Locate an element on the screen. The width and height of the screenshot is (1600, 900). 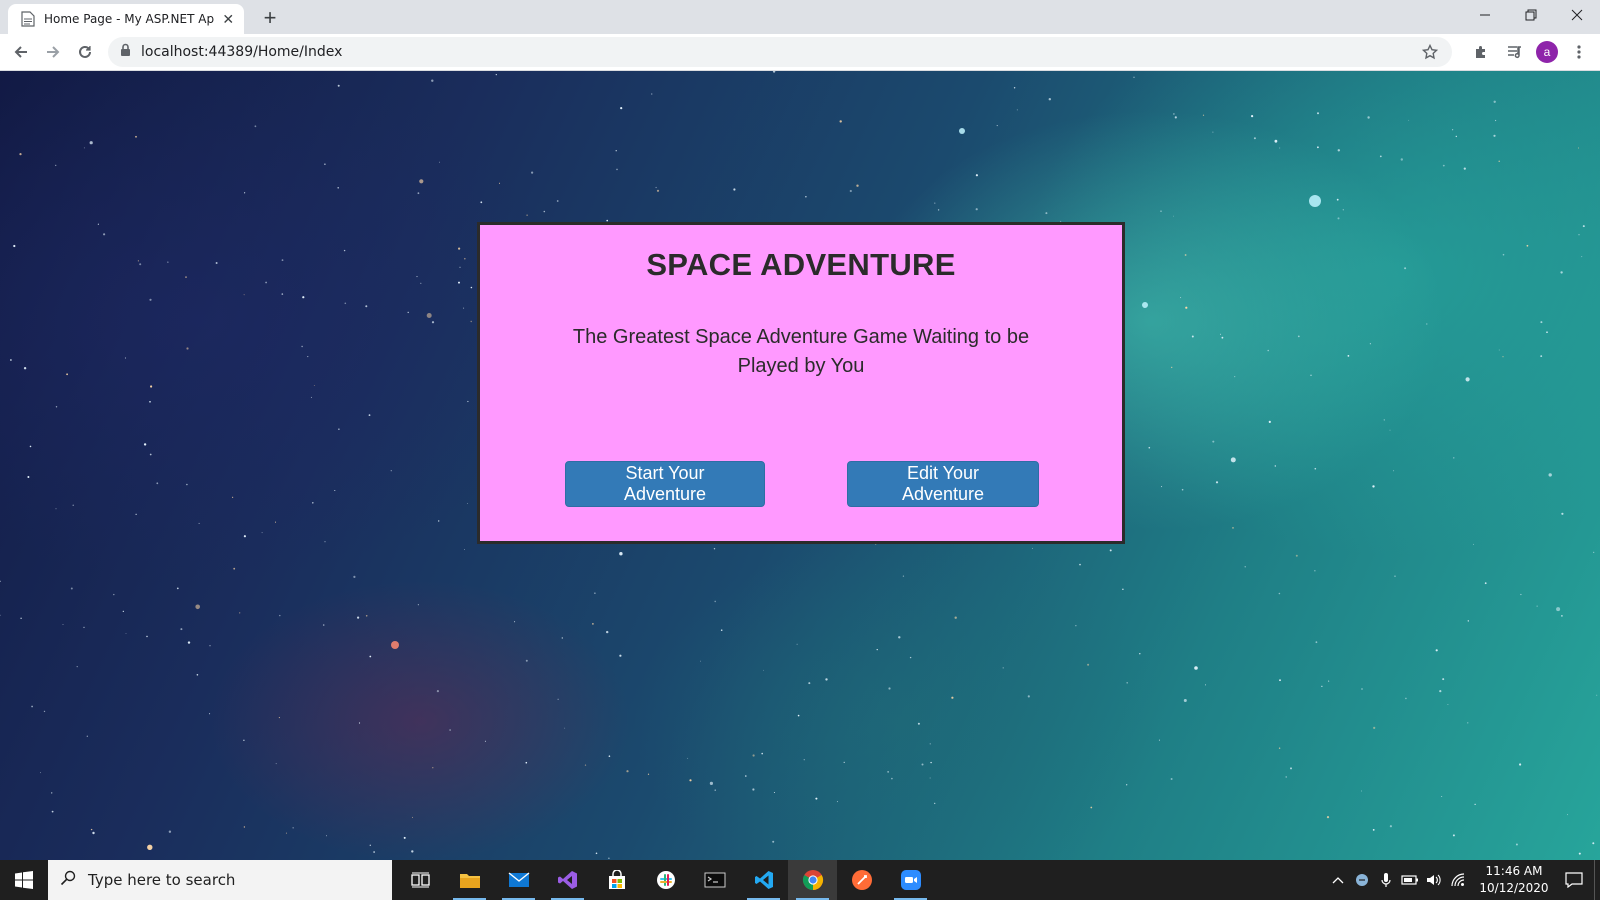
star-icon is located at coordinates (1430, 54).